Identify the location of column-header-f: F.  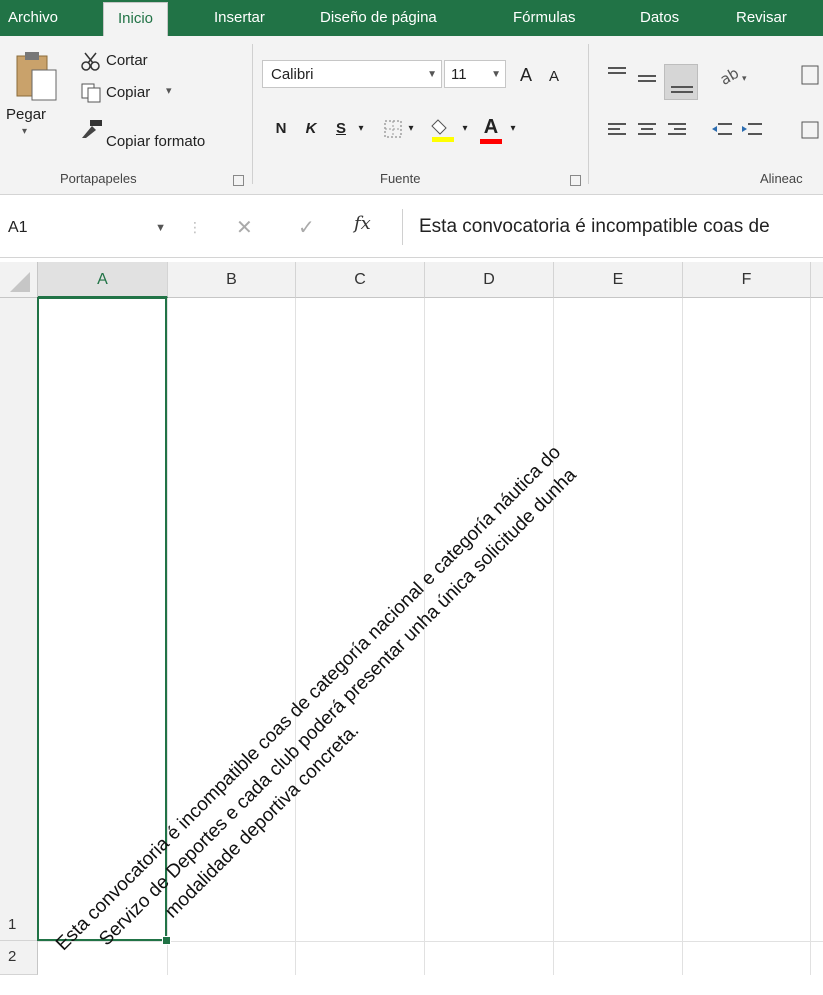
(747, 280).